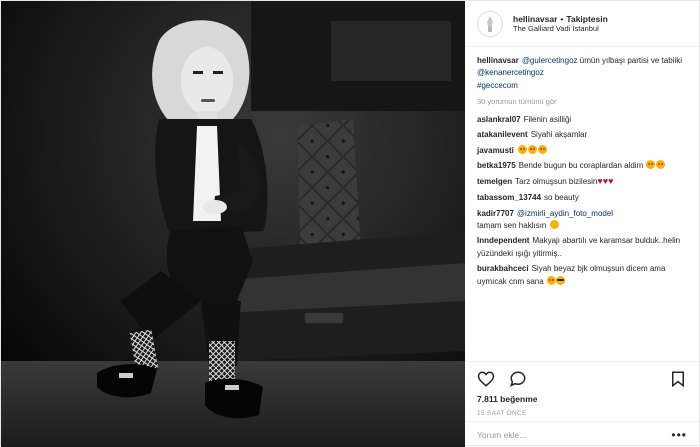 The image size is (700, 447). What do you see at coordinates (582, 120) in the screenshot?
I see `comment: aslankral07 Filenin asilliği` at bounding box center [582, 120].